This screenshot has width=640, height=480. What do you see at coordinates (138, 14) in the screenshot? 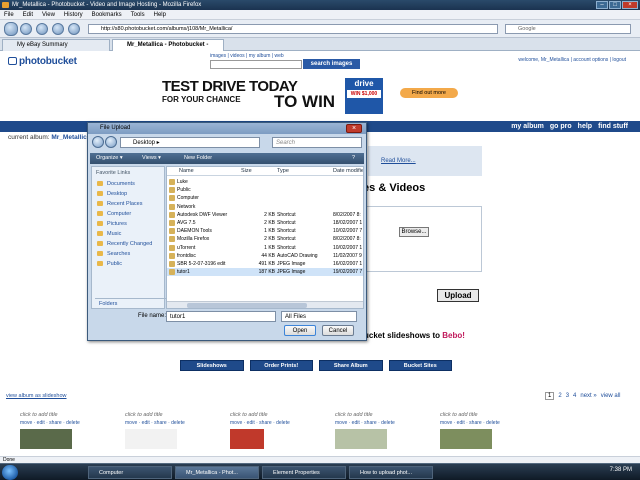
I see `menu-tools: Tools` at bounding box center [138, 14].